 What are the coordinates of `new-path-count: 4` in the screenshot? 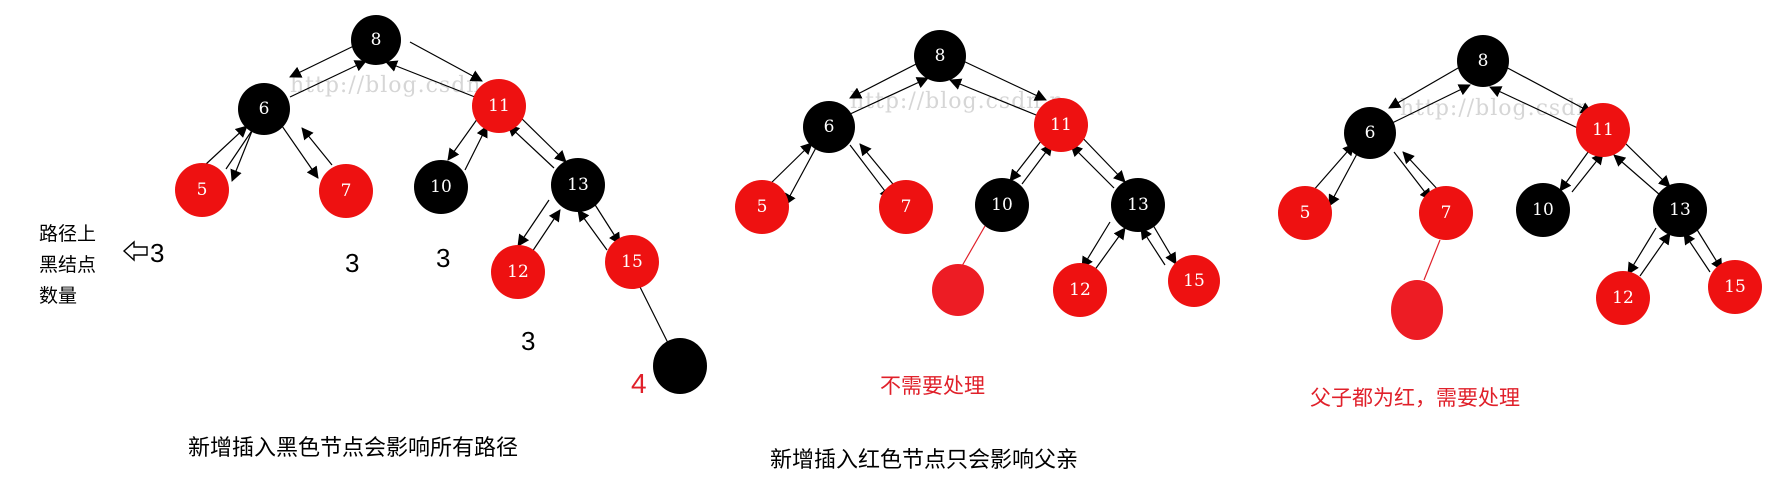 It's located at (639, 383).